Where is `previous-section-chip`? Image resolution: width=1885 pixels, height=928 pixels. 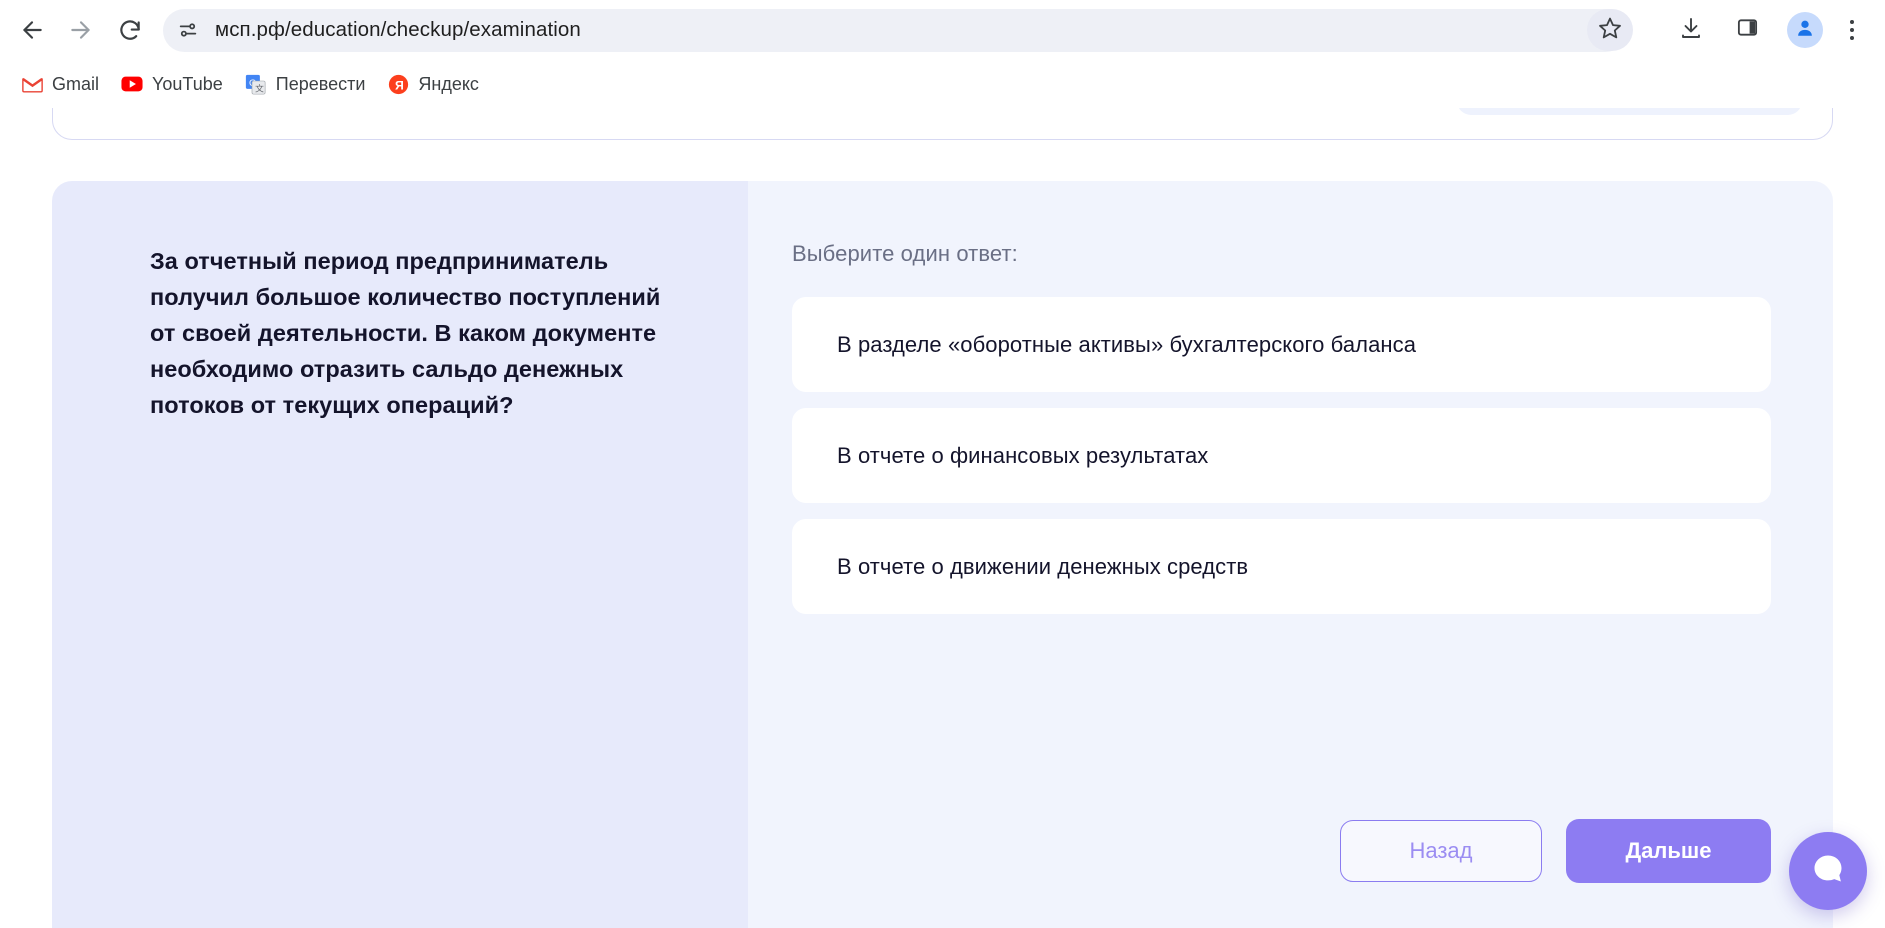 previous-section-chip is located at coordinates (1629, 111).